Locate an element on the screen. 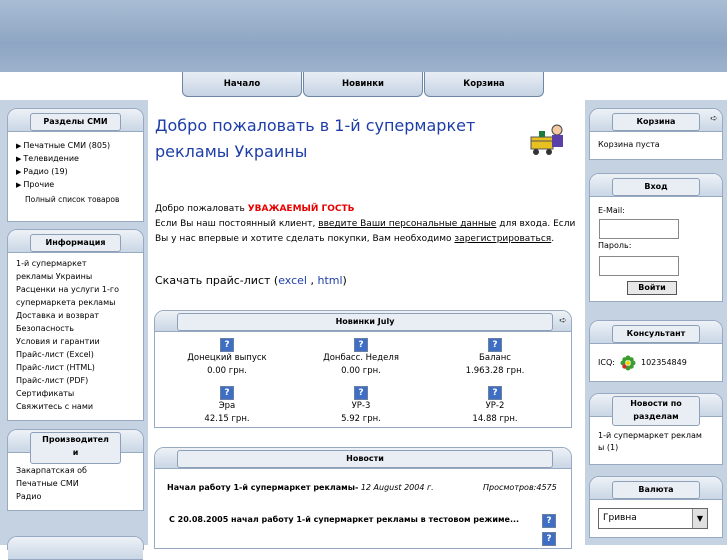 The height and width of the screenshot is (560, 727). info-link-security: Безопасность is located at coordinates (45, 329).